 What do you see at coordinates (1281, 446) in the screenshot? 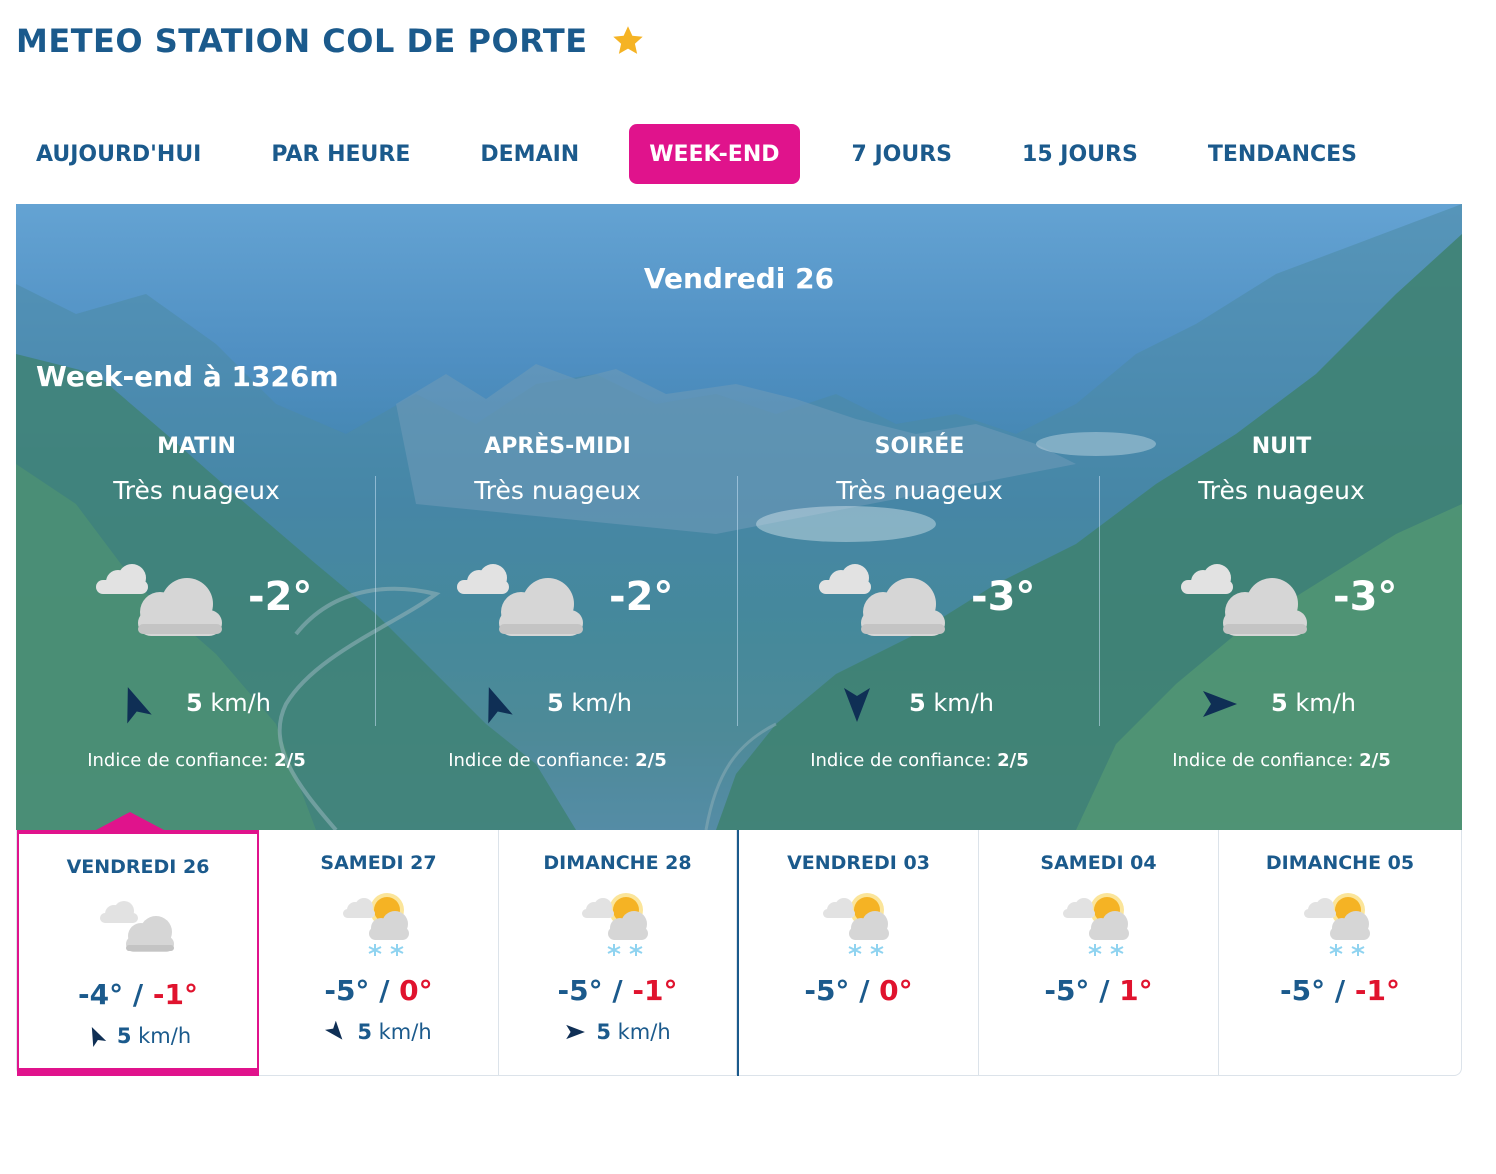
I see `period-name: NUIT` at bounding box center [1281, 446].